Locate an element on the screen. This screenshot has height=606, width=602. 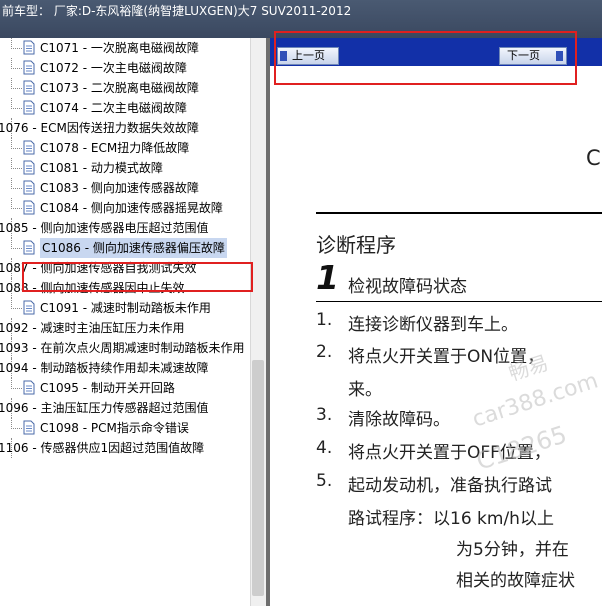
tree-item-label: C1091 - 减速时制动踏板未作用 is located at coordinates (125, 308).